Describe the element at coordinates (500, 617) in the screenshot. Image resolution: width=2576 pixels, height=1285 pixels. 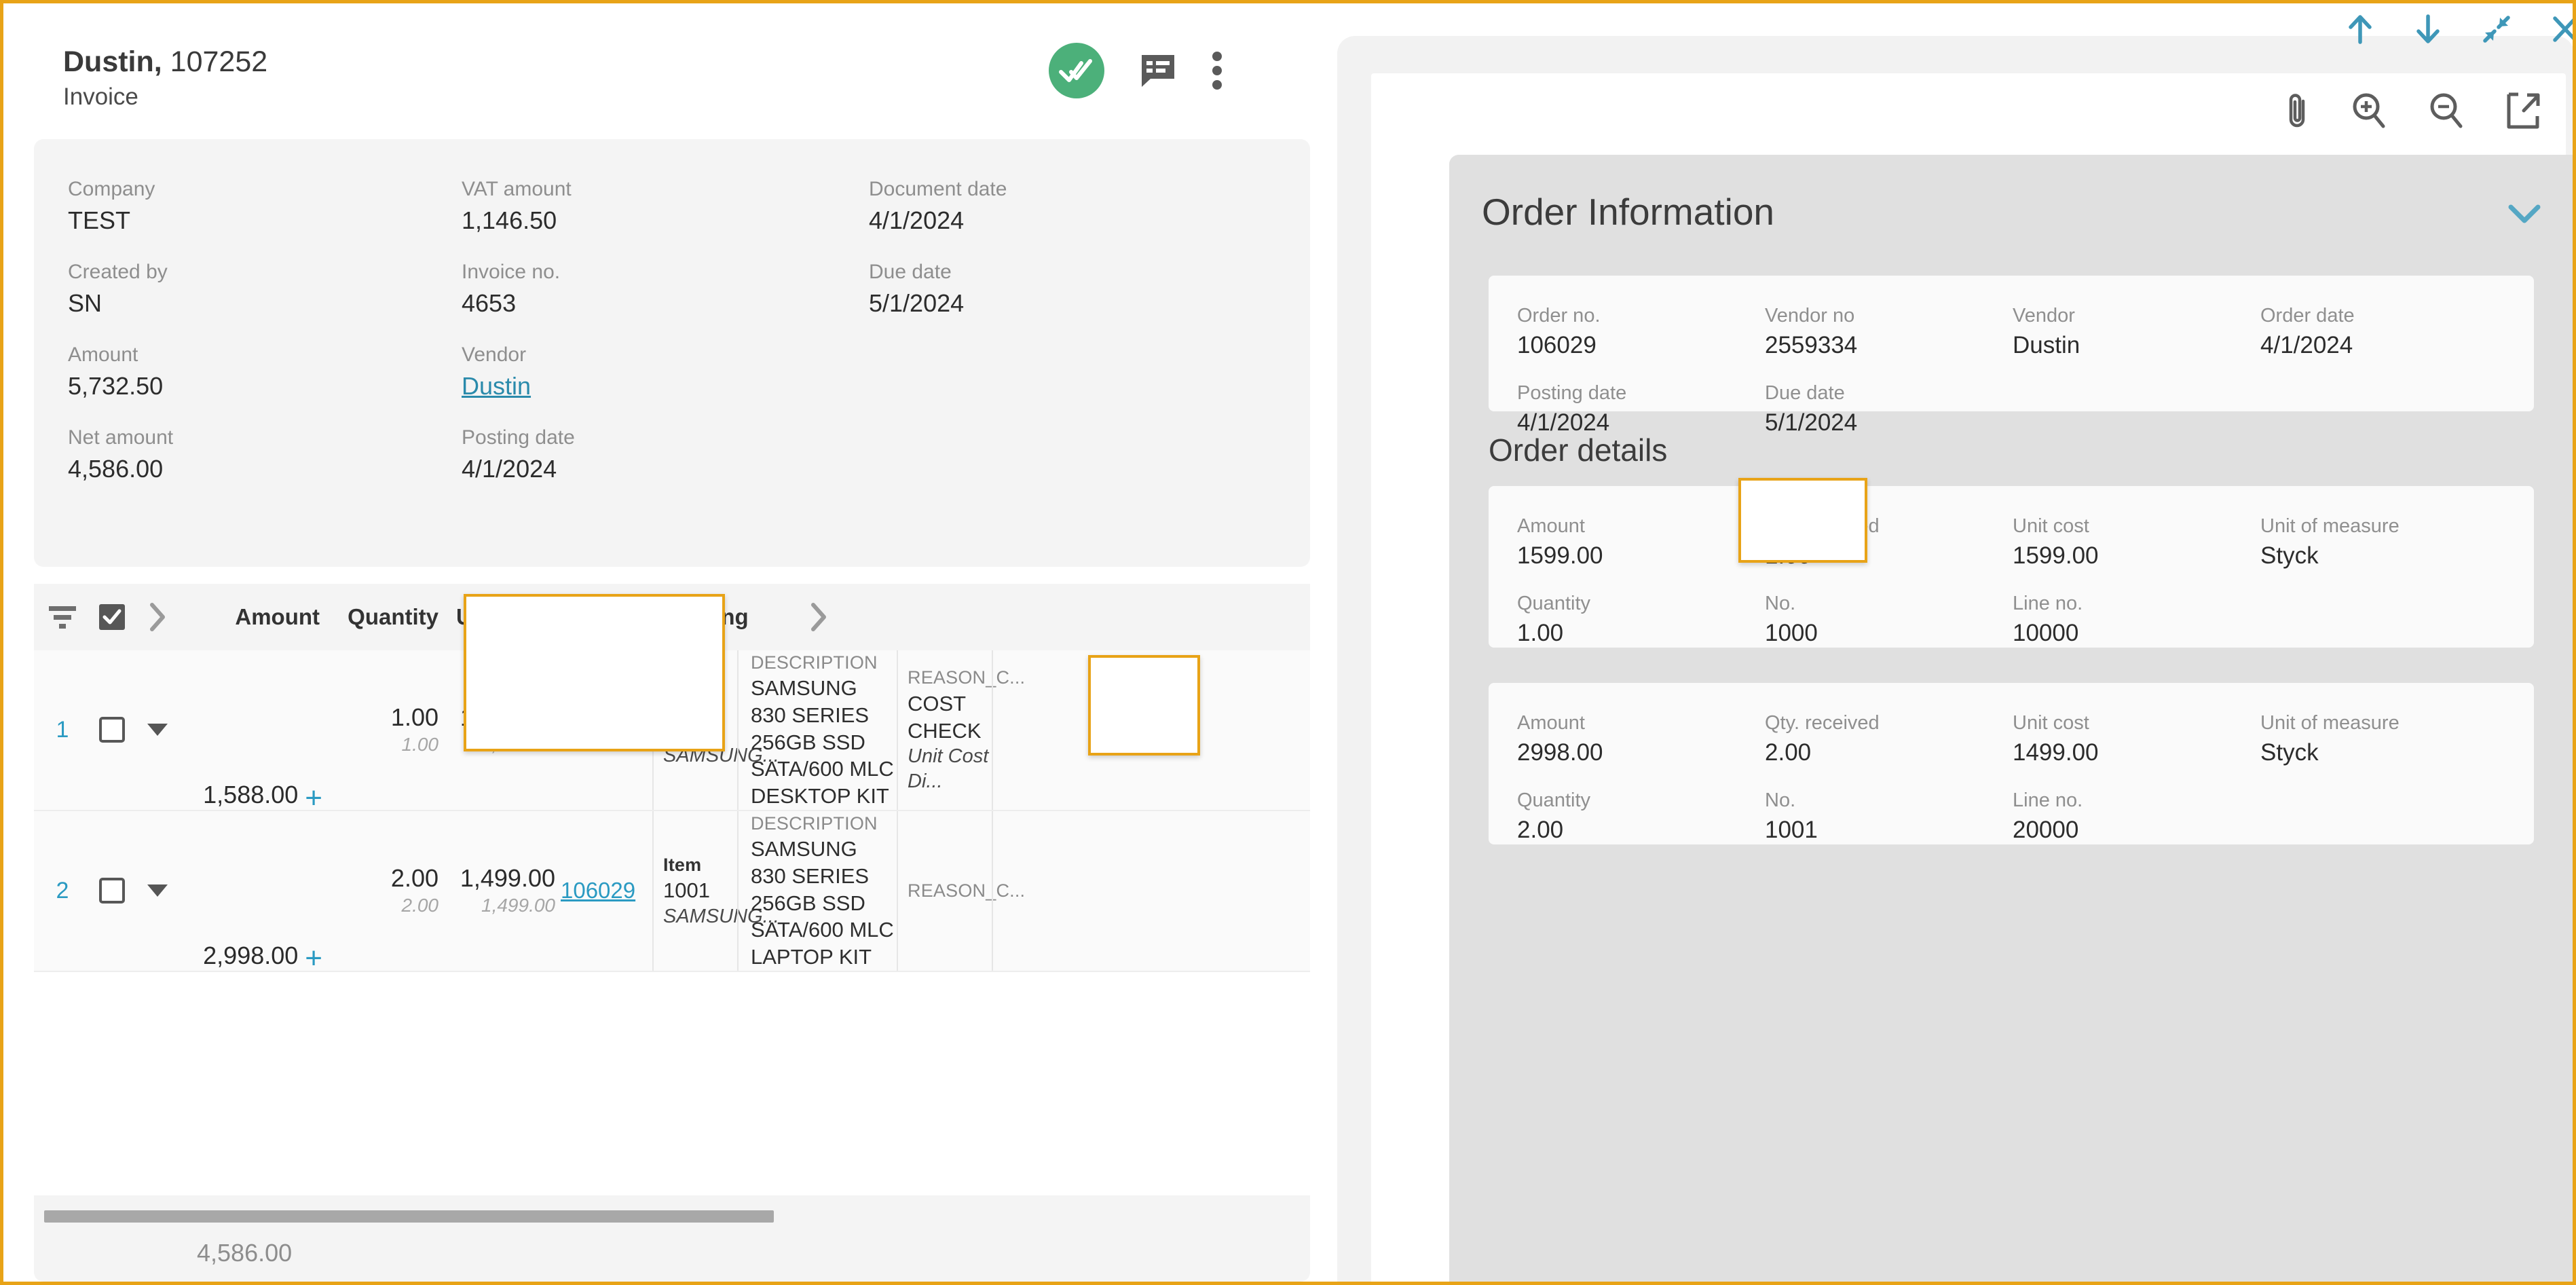
I see `column-header-unit-cost: Unit cost` at that location.